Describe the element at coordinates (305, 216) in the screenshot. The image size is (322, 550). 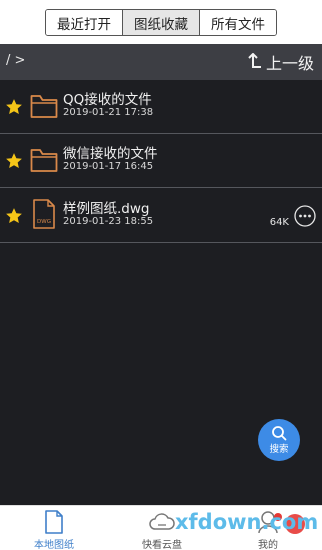
I see `more-options-icon` at that location.